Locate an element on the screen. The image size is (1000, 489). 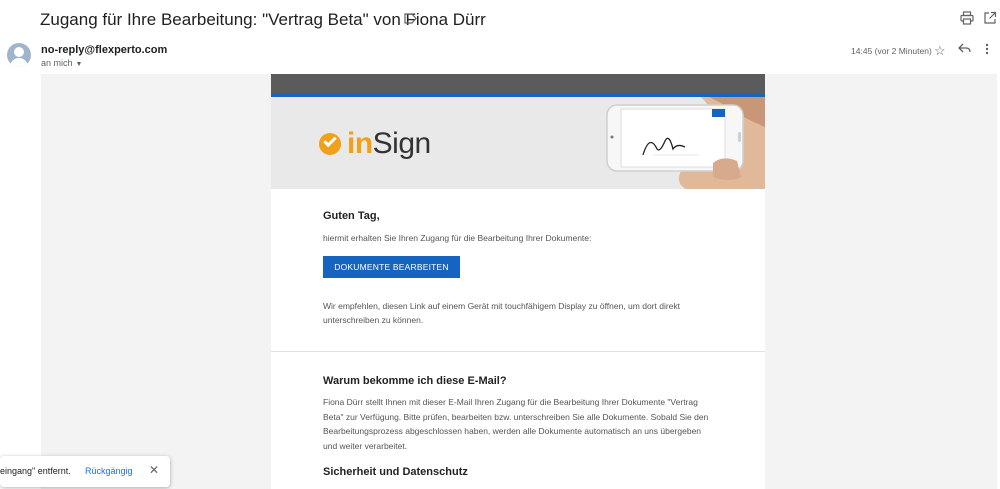
phone-signature-image is located at coordinates (685, 143).